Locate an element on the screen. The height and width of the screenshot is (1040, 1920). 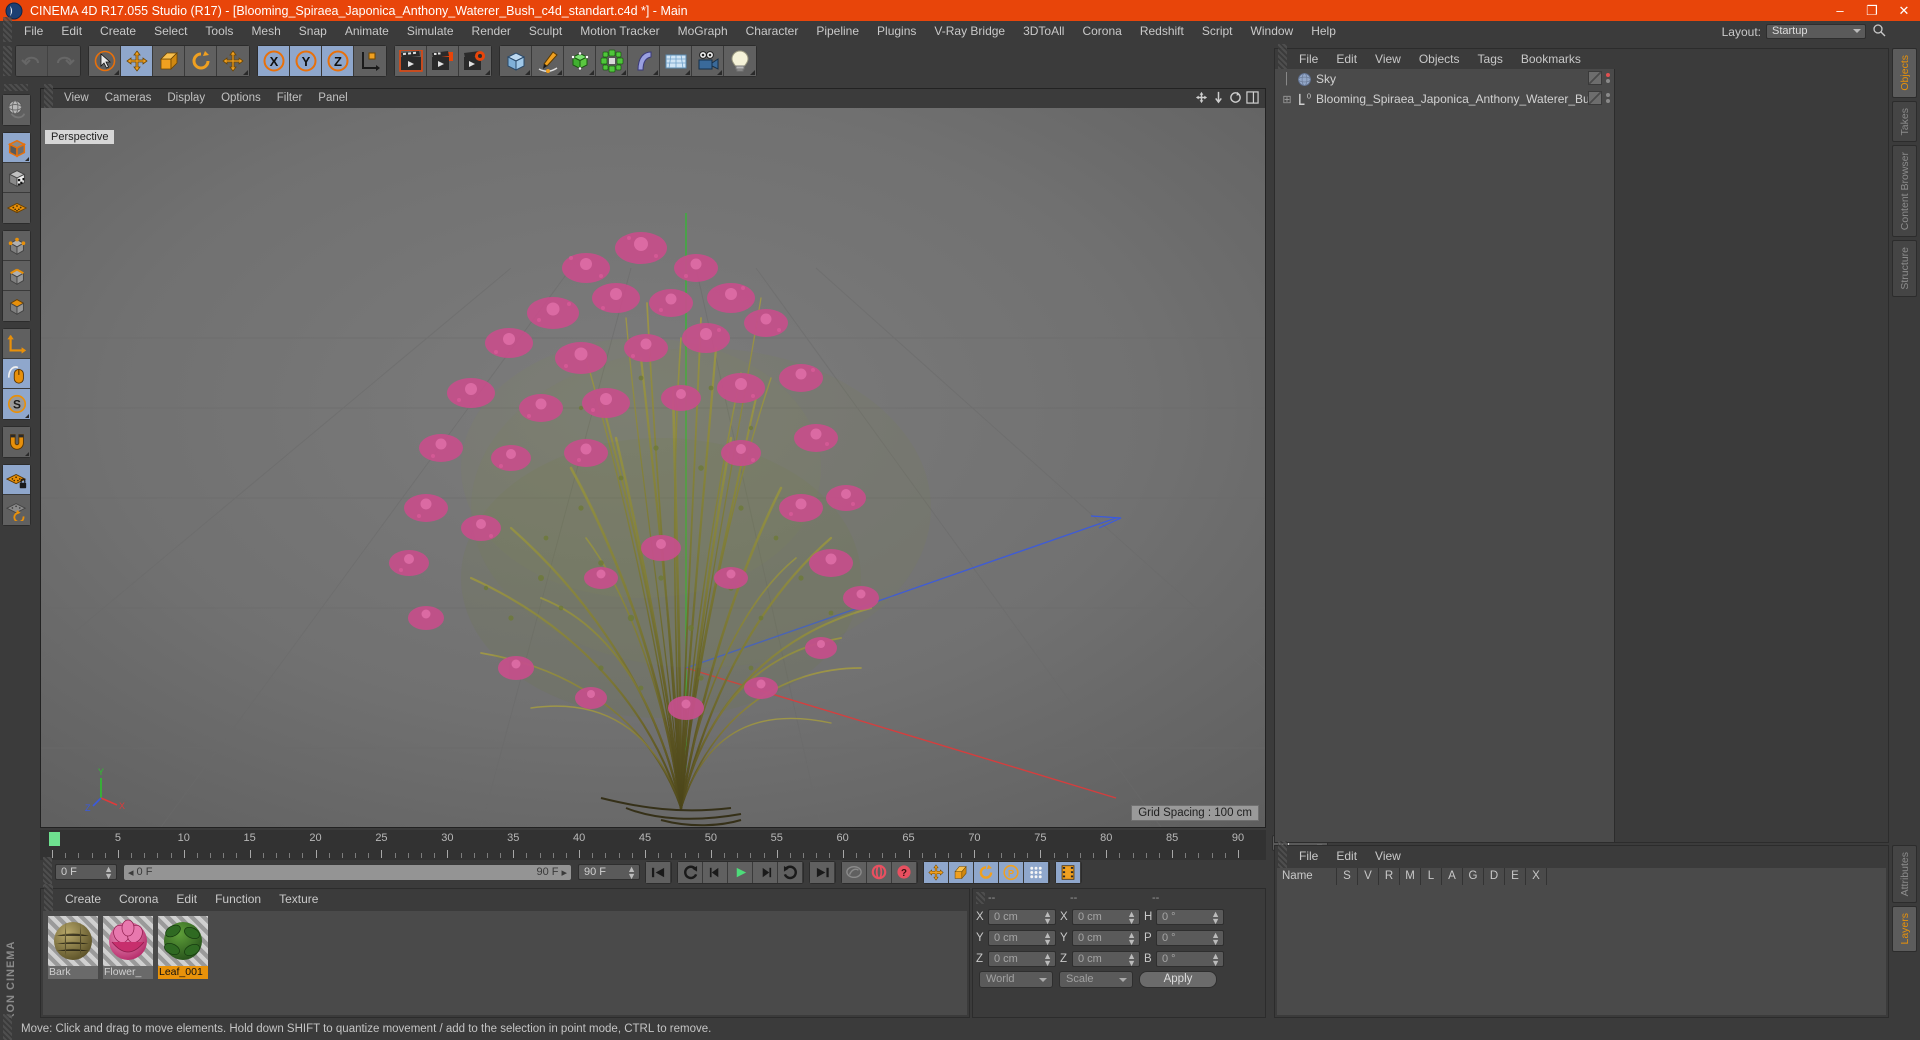
menu-item-snap: Snap is located at coordinates (313, 31).